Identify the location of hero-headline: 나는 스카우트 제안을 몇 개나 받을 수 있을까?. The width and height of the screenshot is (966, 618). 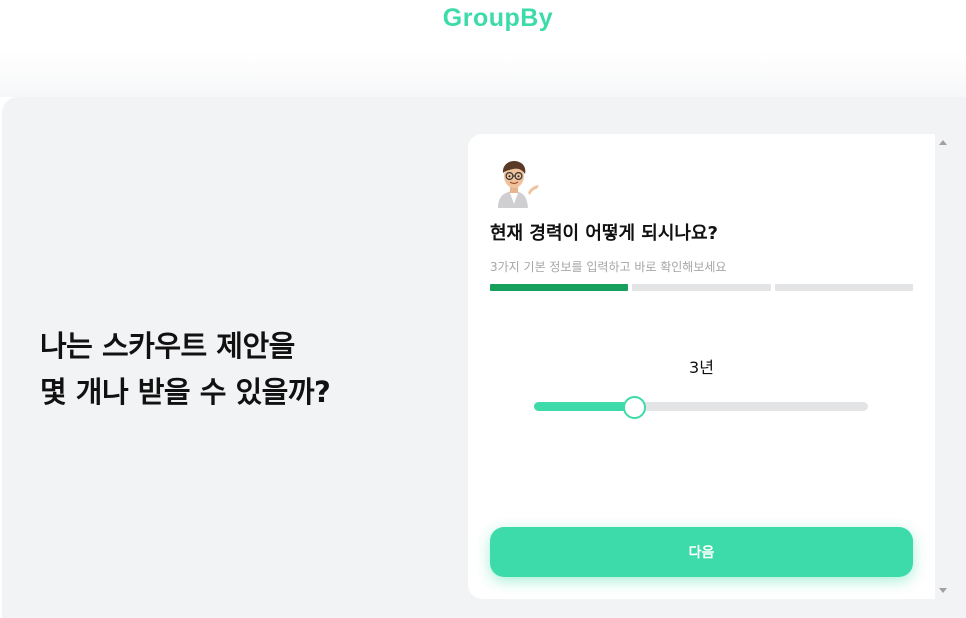
(240, 369).